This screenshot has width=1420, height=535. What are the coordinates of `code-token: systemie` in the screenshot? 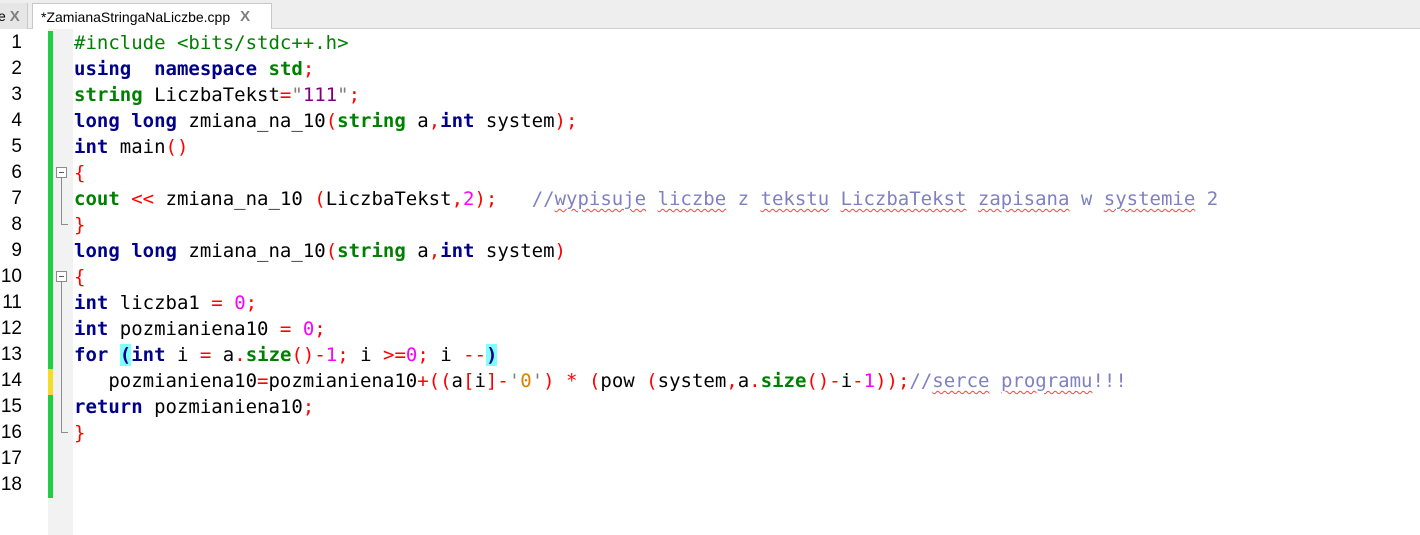 It's located at (1149, 199).